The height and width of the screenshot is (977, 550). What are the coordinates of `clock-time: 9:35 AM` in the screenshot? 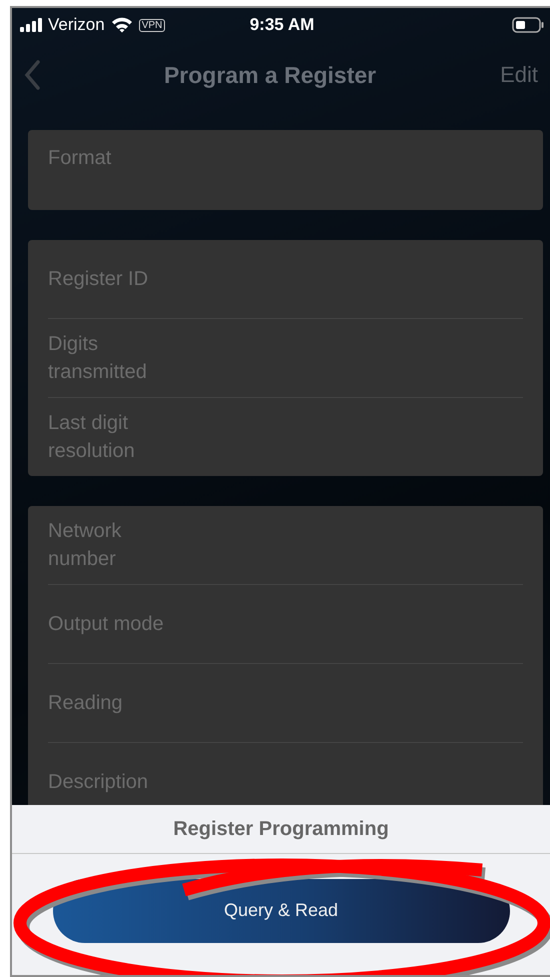 It's located at (282, 25).